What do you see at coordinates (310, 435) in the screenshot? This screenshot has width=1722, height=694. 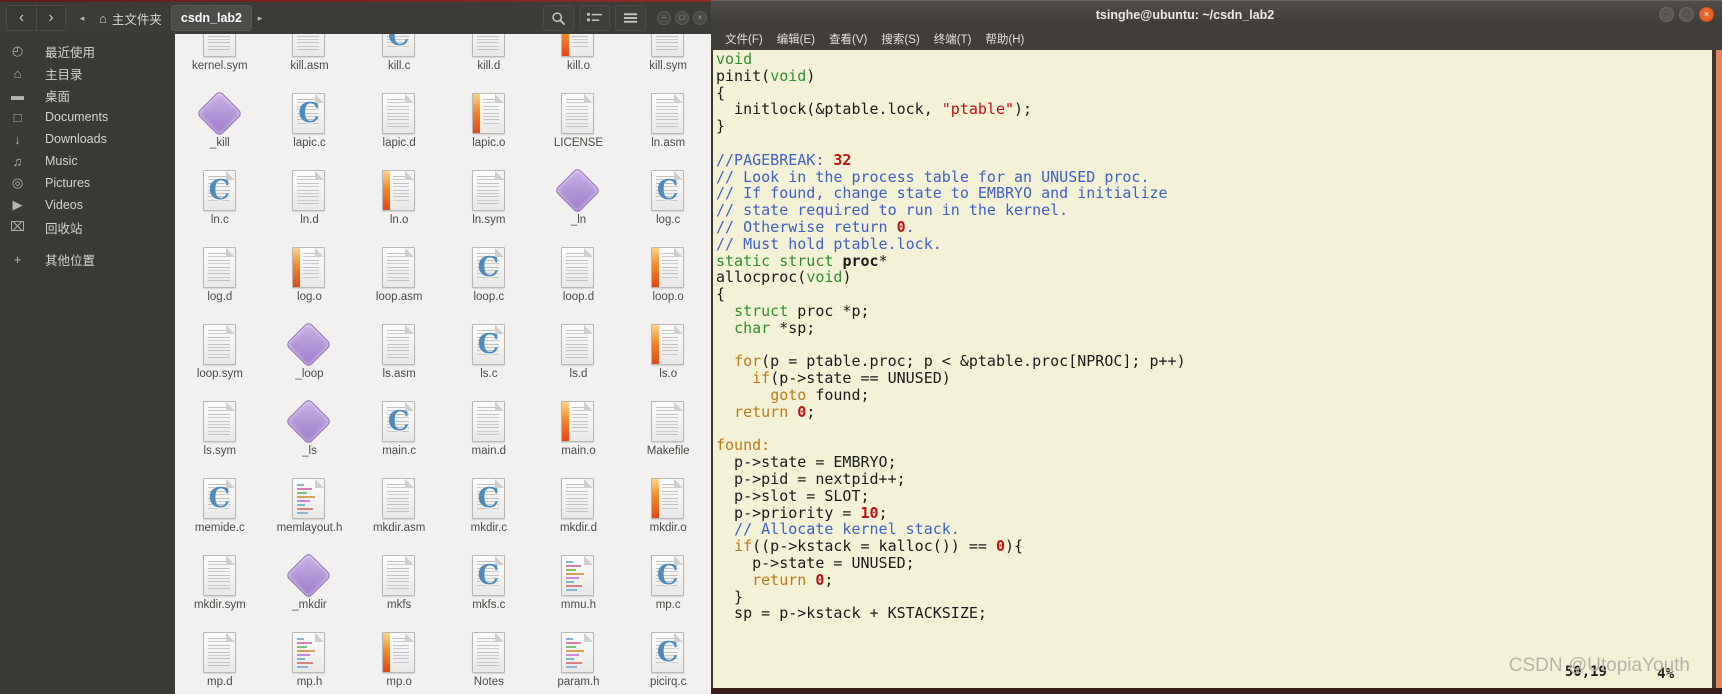 I see `file-item: _ls` at bounding box center [310, 435].